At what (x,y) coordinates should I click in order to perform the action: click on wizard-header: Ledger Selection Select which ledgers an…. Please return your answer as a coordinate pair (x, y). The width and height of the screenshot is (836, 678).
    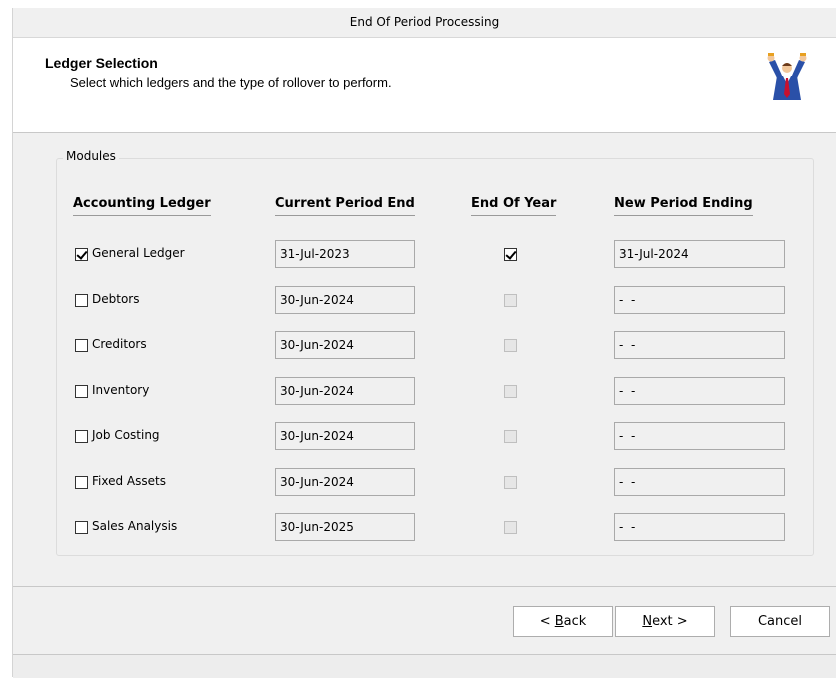
    Looking at the image, I should click on (424, 85).